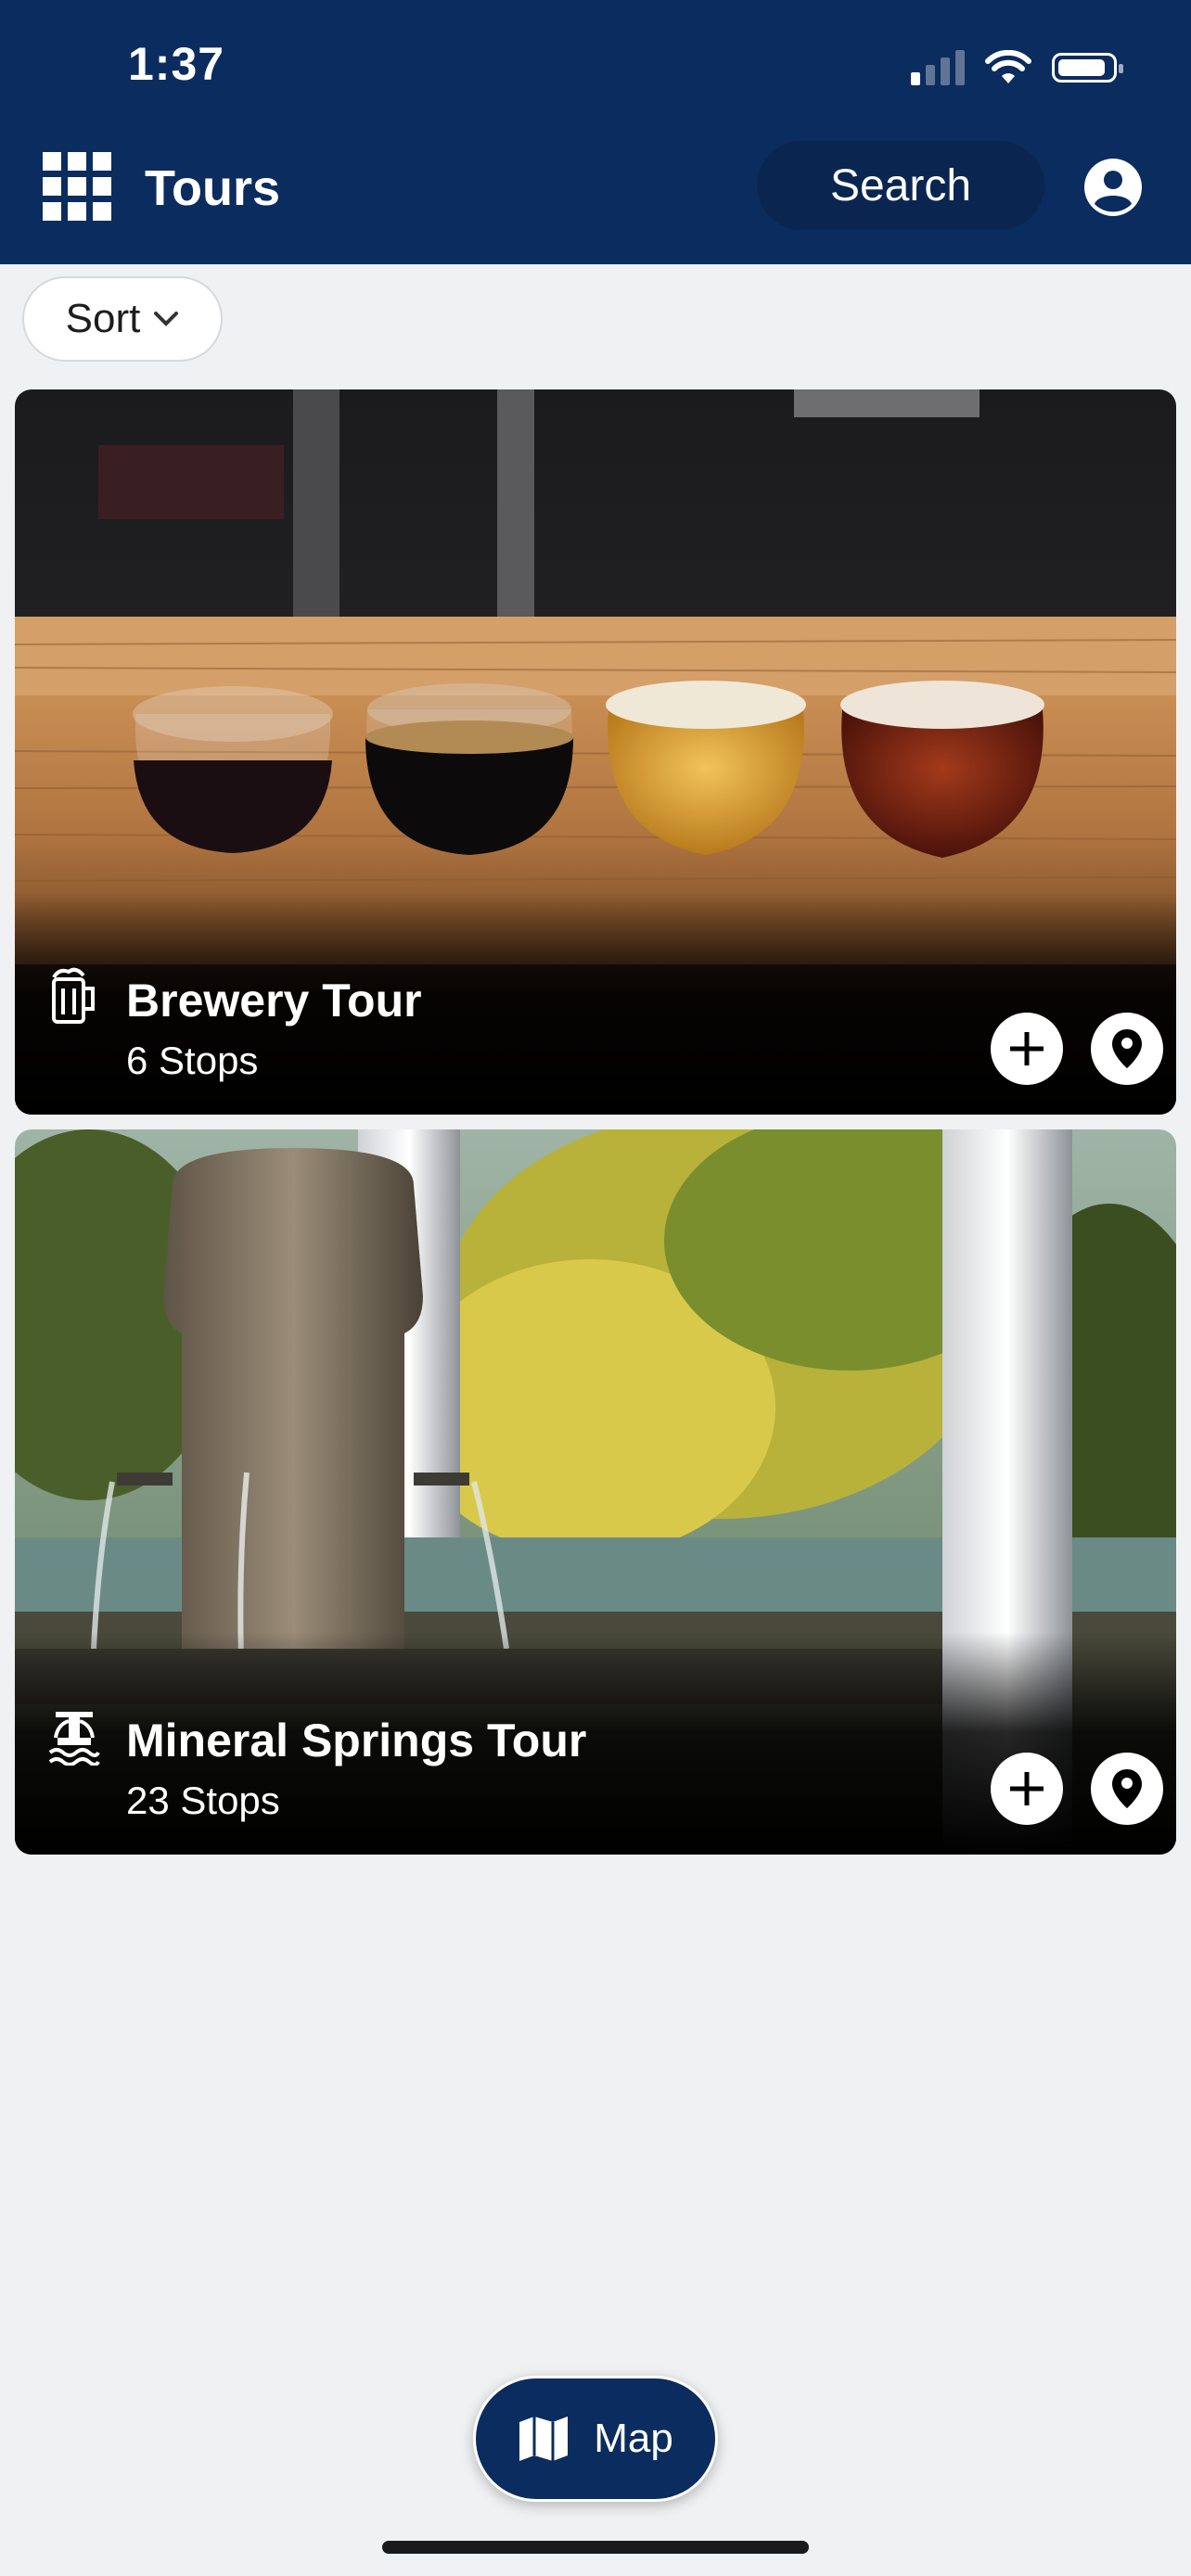  Describe the element at coordinates (633, 2438) in the screenshot. I see `map-button-label: Map` at that location.